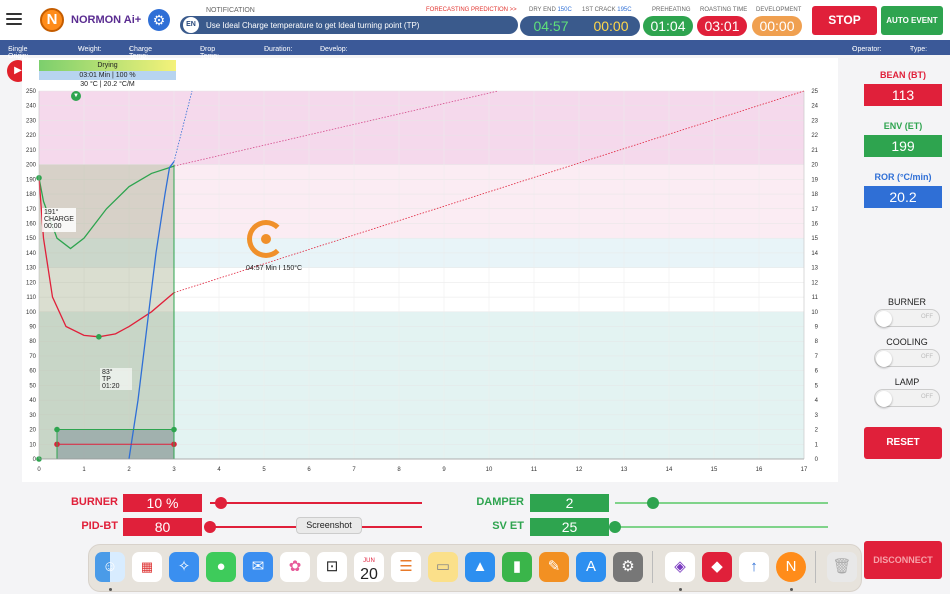 The width and height of the screenshot is (950, 594). I want to click on y-tick-label: 80, so click(32, 342).